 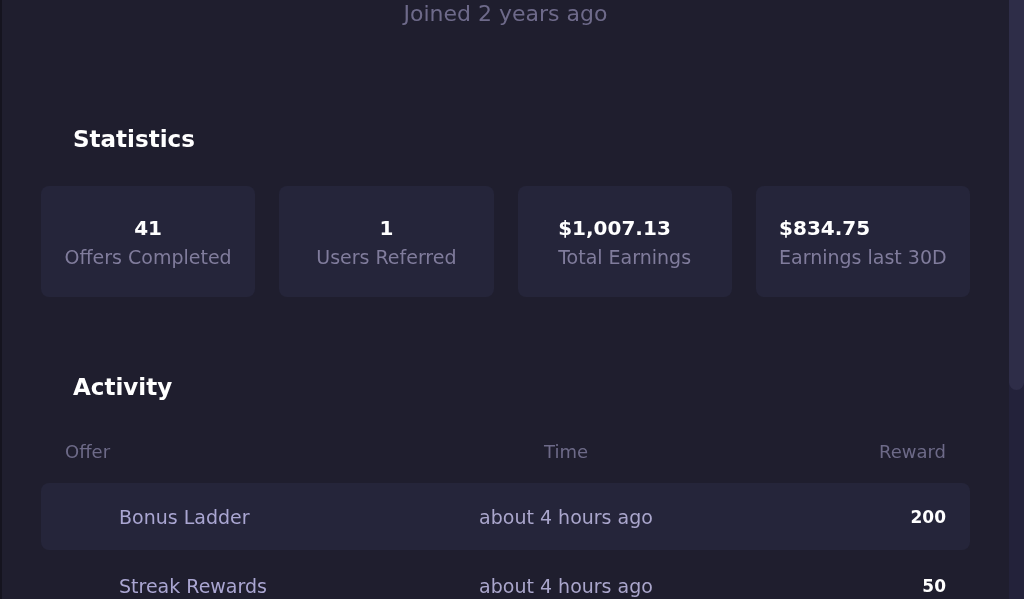 What do you see at coordinates (193, 586) in the screenshot?
I see `offer-name: Streak Rewards` at bounding box center [193, 586].